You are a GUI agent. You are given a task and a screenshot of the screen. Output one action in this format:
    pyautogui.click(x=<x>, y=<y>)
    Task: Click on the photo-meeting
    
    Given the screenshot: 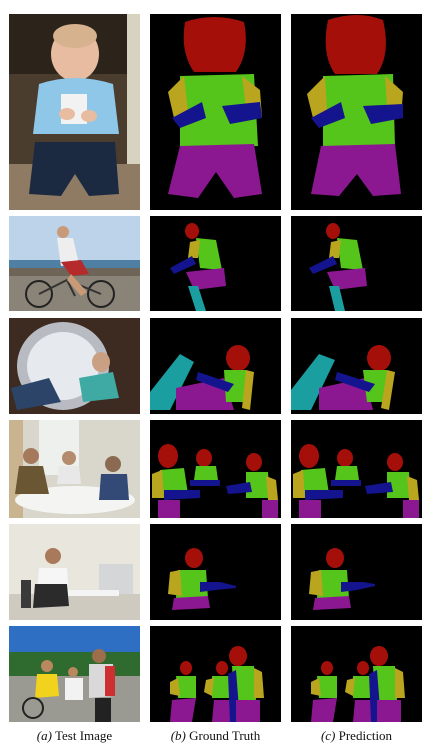 What is the action you would take?
    pyautogui.click(x=74, y=469)
    